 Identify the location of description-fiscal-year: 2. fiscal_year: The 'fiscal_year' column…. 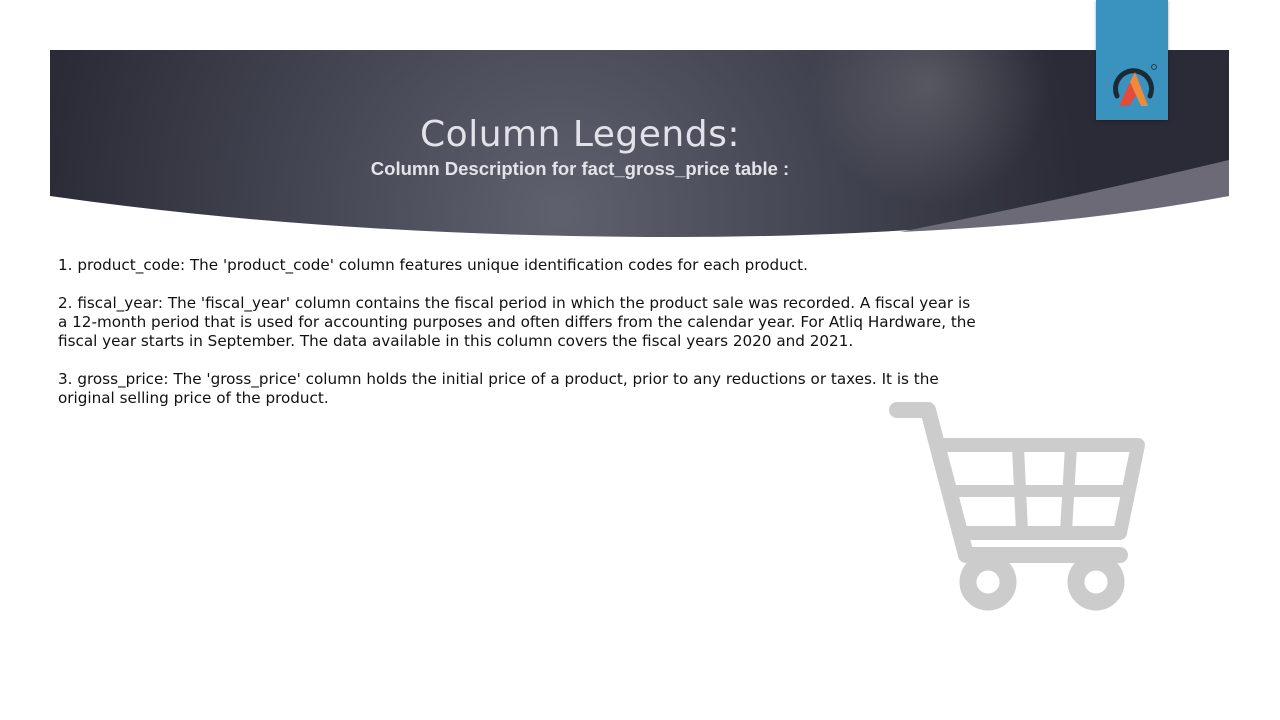
(517, 322).